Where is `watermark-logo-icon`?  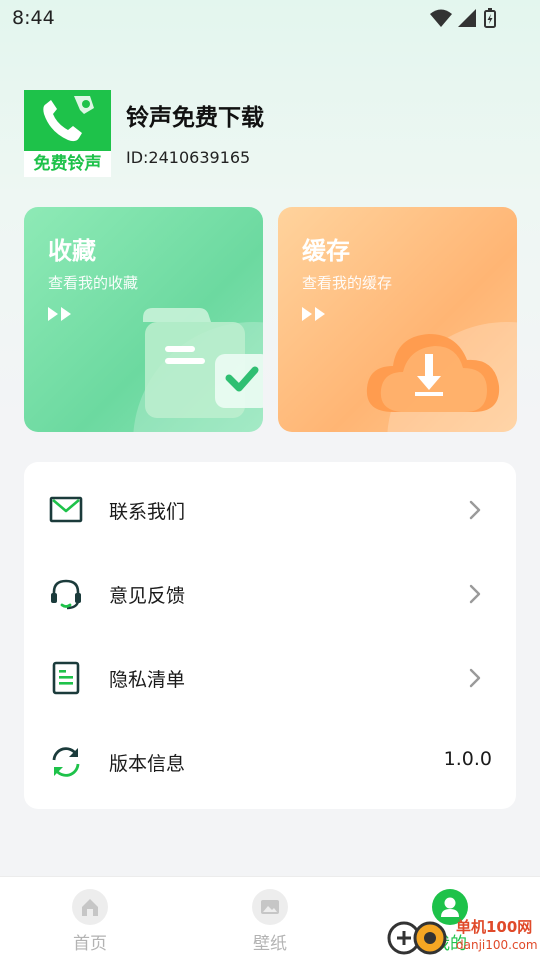 watermark-logo-icon is located at coordinates (417, 938).